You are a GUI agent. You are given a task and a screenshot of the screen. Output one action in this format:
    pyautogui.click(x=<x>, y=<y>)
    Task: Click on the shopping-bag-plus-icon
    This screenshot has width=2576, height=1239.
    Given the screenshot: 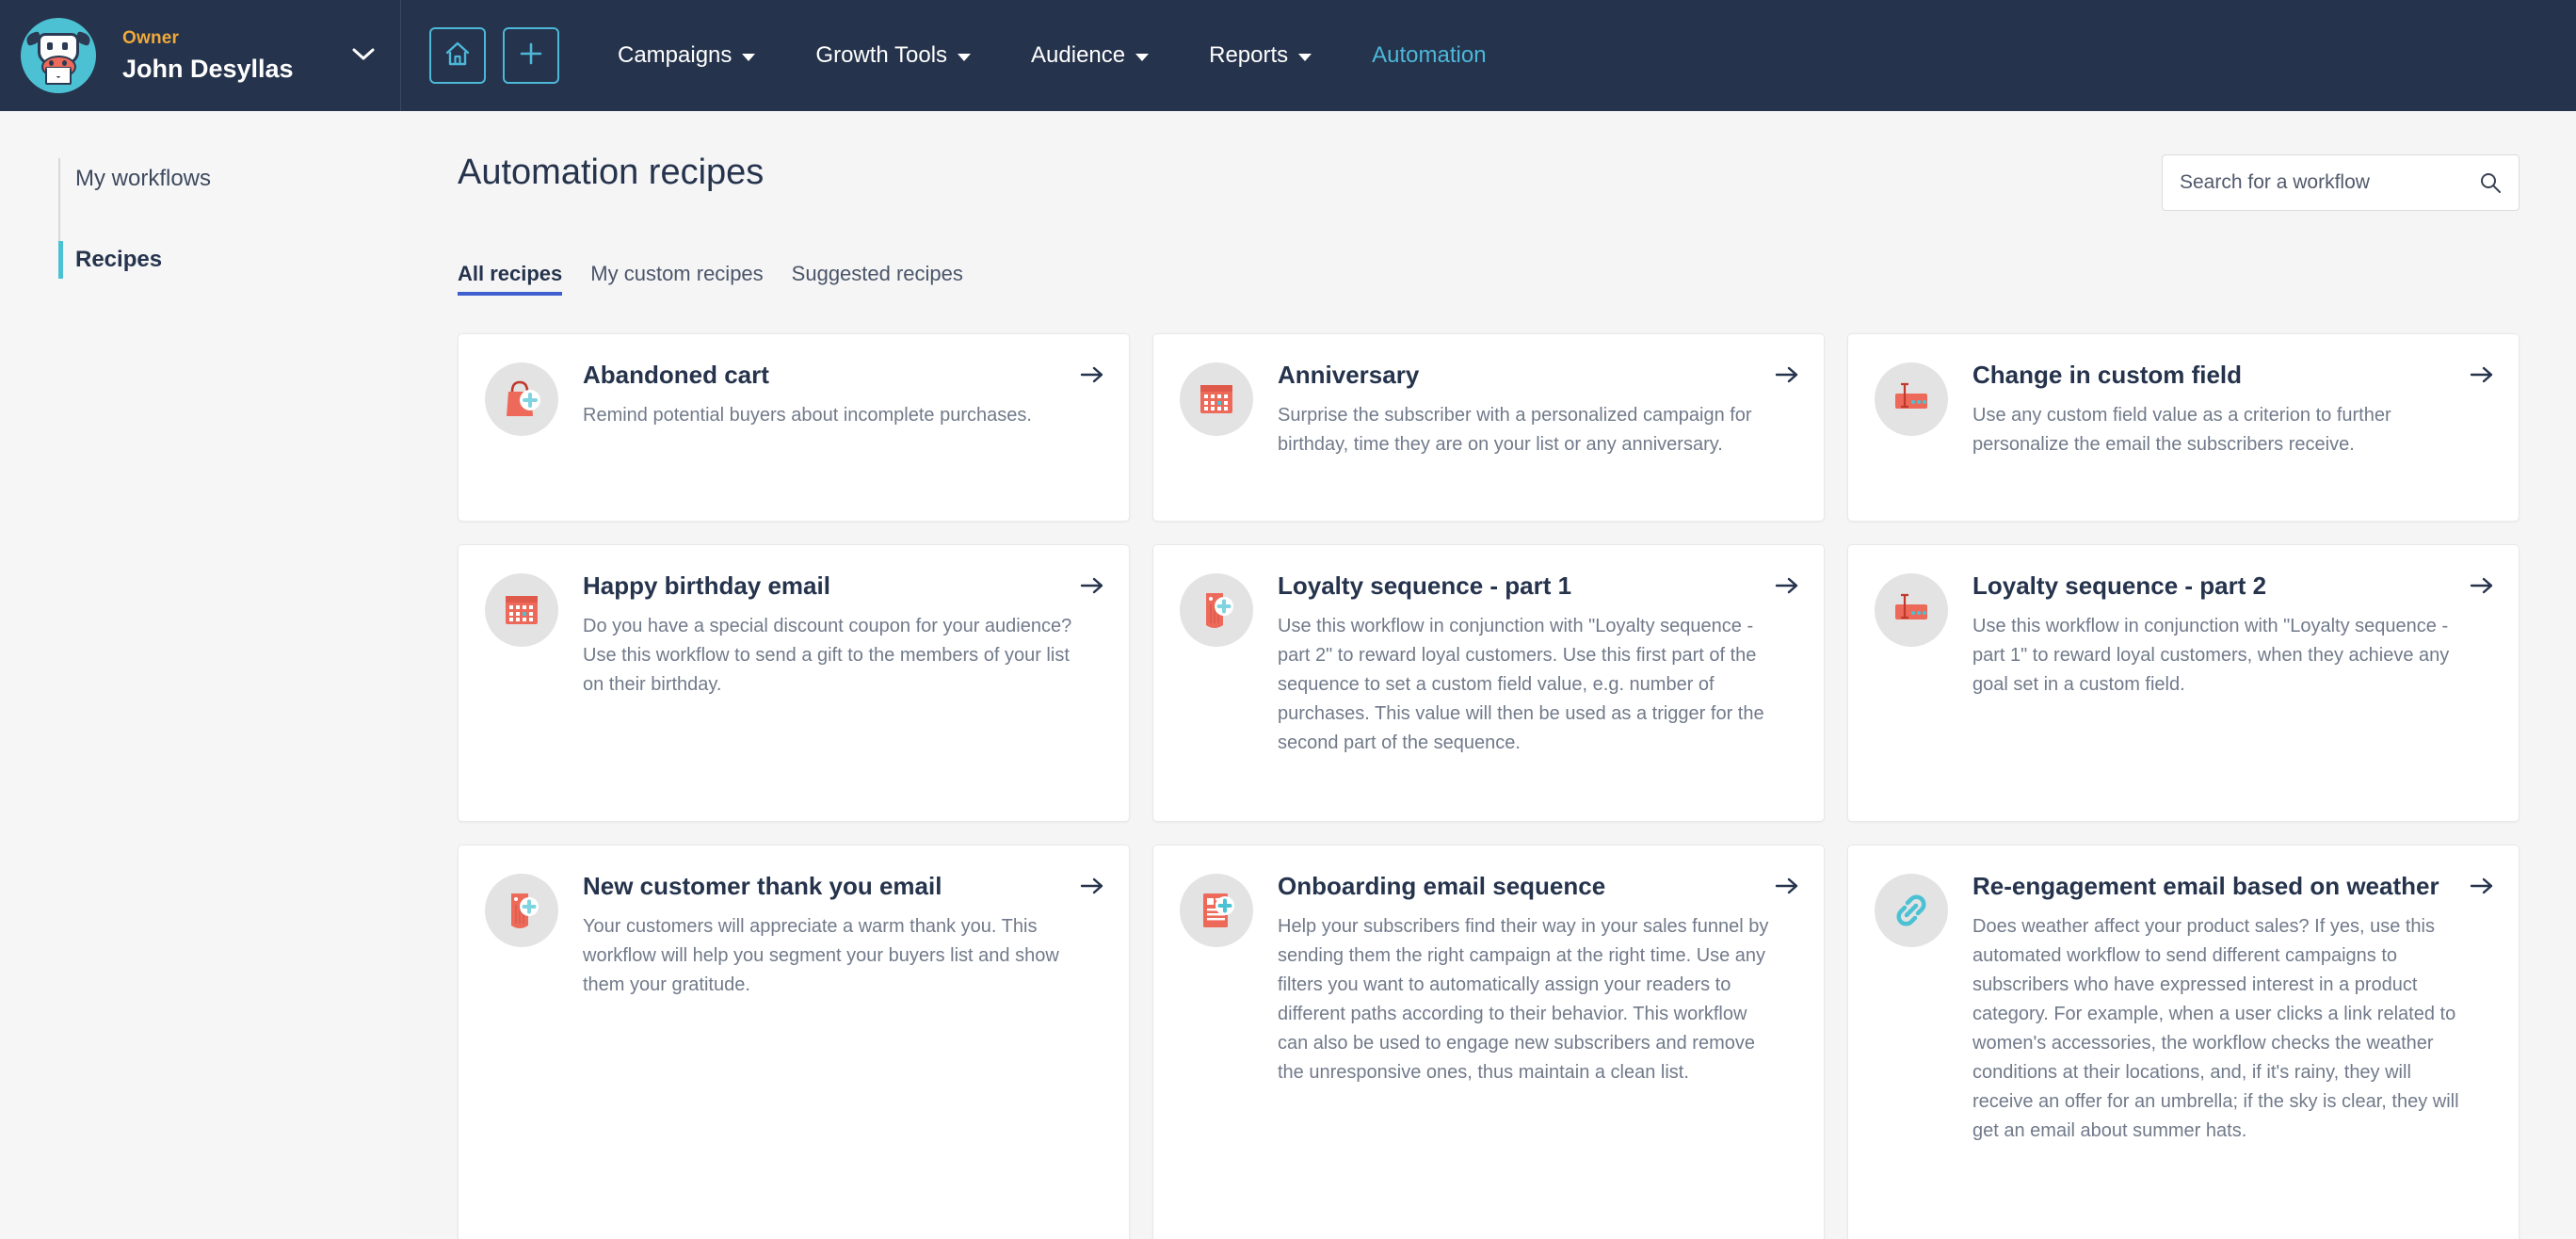 What is the action you would take?
    pyautogui.click(x=521, y=399)
    